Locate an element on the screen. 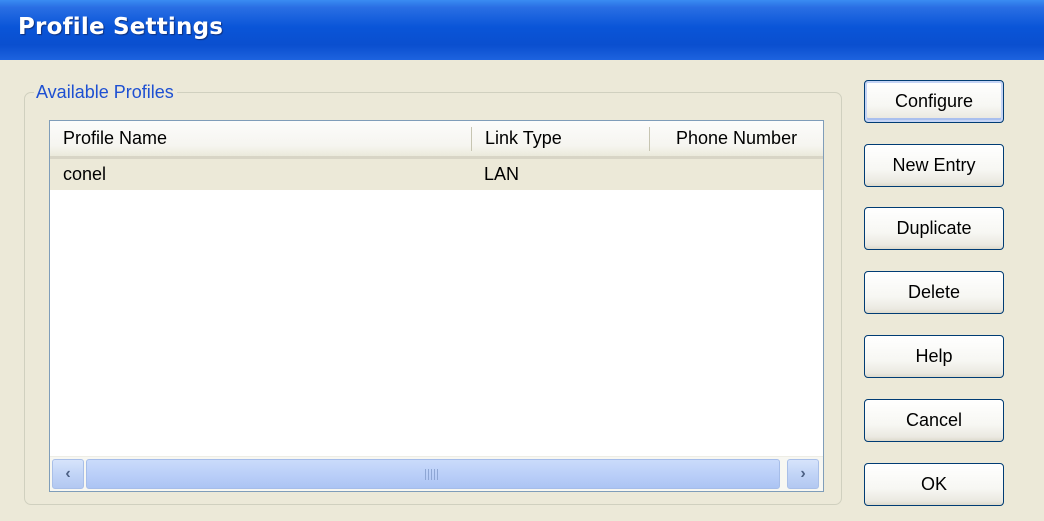 Image resolution: width=1044 pixels, height=521 pixels. chevron-right-icon: › is located at coordinates (803, 473).